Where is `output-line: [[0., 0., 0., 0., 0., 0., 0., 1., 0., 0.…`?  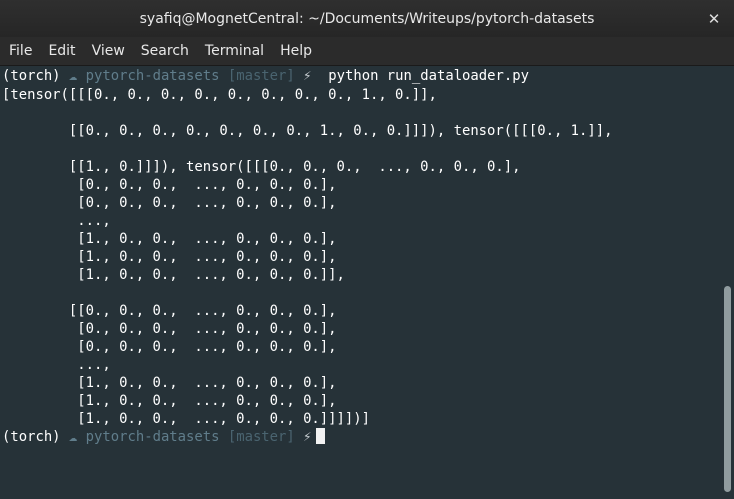
output-line: [[0., 0., 0., 0., 0., 0., 0., 1., 0., 0.… is located at coordinates (307, 131).